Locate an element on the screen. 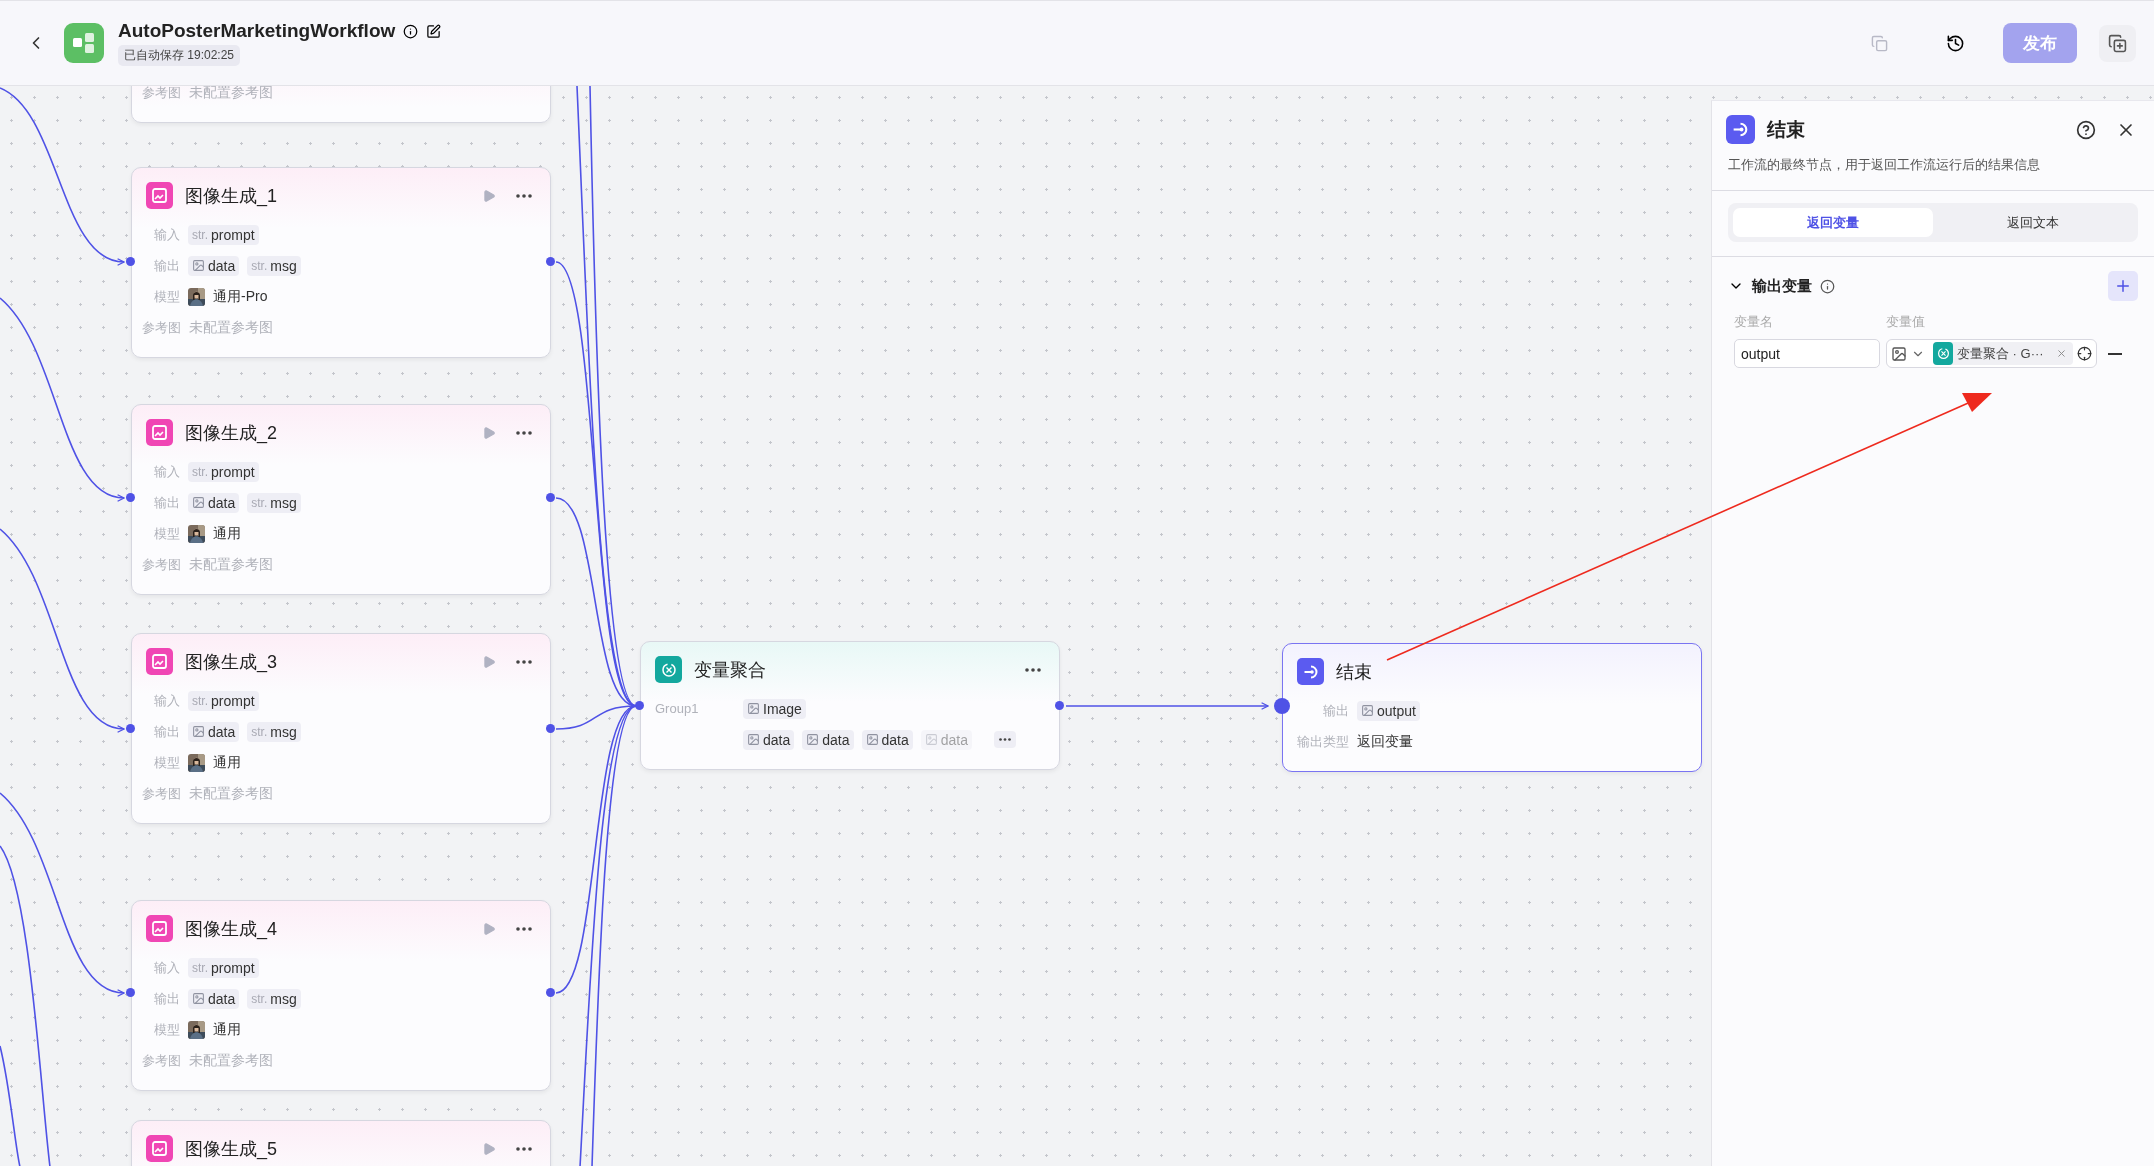 The height and width of the screenshot is (1166, 2154). column-label: 变量值 is located at coordinates (1906, 322).